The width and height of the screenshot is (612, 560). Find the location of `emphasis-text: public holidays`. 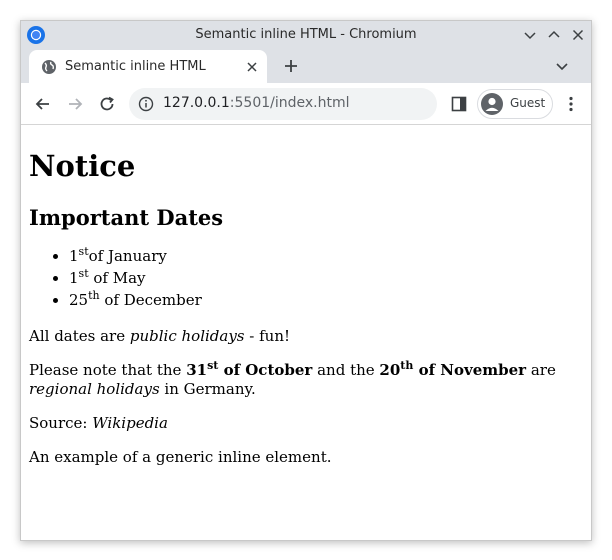

emphasis-text: public holidays is located at coordinates (187, 336).